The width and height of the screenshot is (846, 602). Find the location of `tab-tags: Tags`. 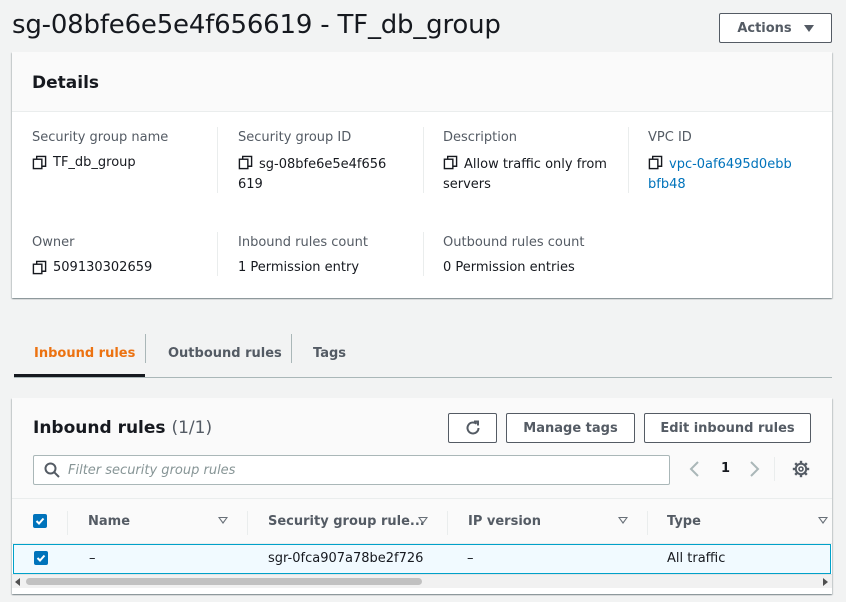

tab-tags: Tags is located at coordinates (329, 353).